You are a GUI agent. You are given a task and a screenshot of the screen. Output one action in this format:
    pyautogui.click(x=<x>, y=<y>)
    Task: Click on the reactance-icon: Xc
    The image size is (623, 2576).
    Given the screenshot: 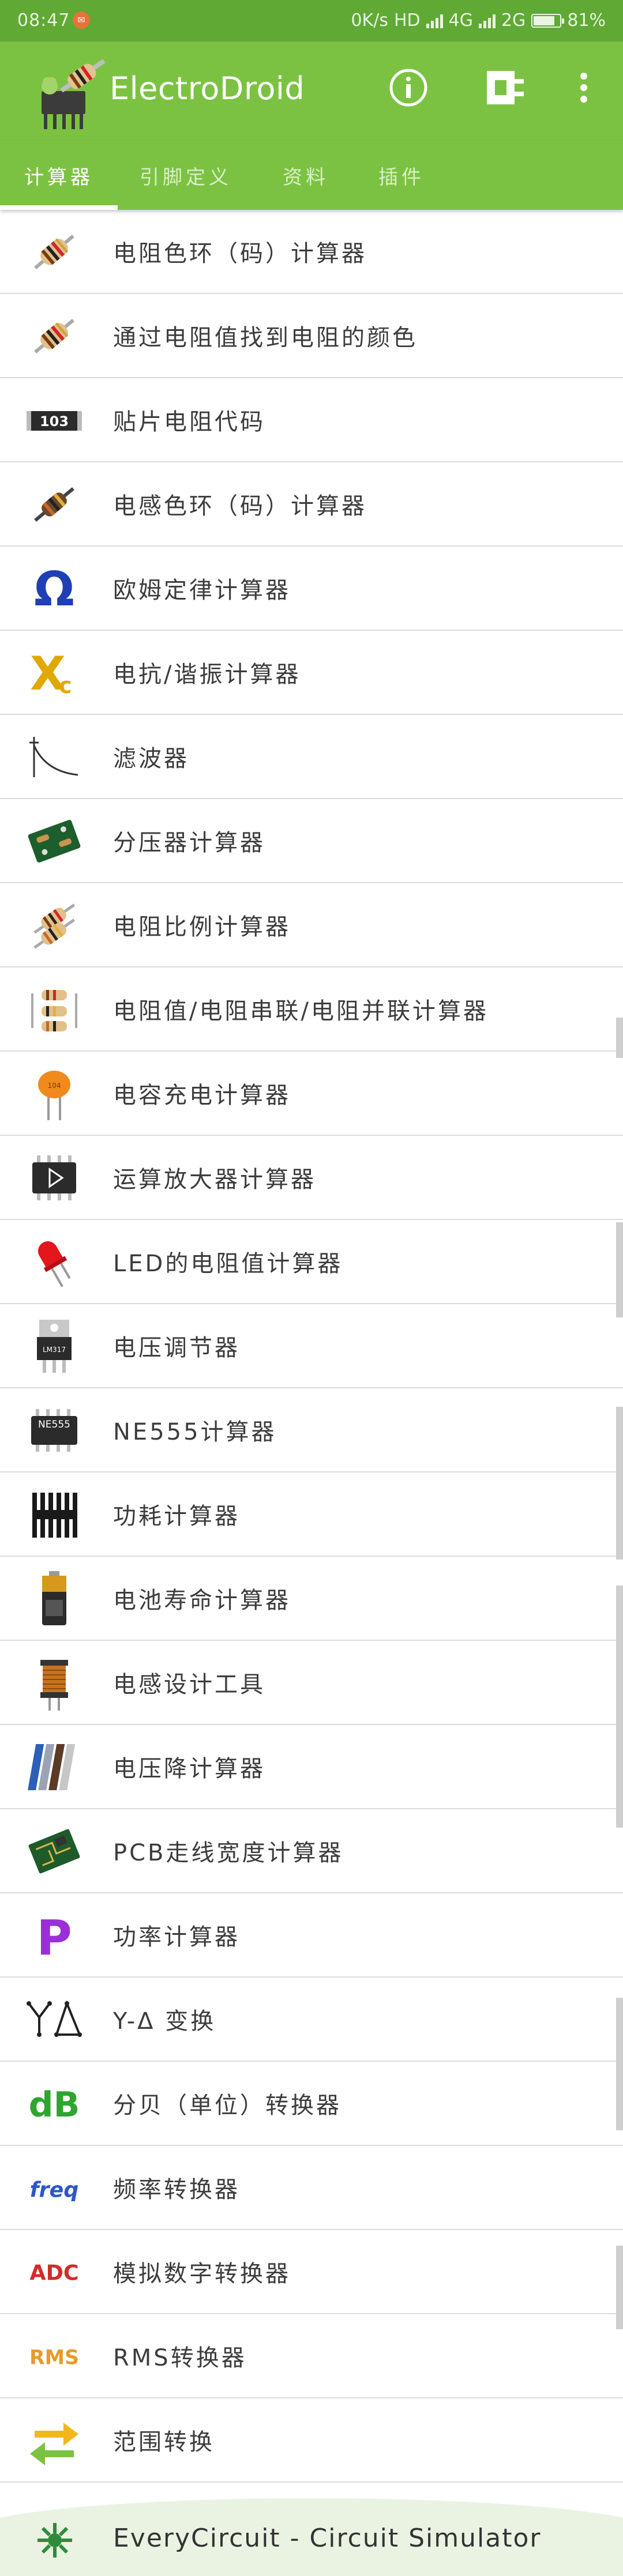 What is the action you would take?
    pyautogui.click(x=54, y=673)
    